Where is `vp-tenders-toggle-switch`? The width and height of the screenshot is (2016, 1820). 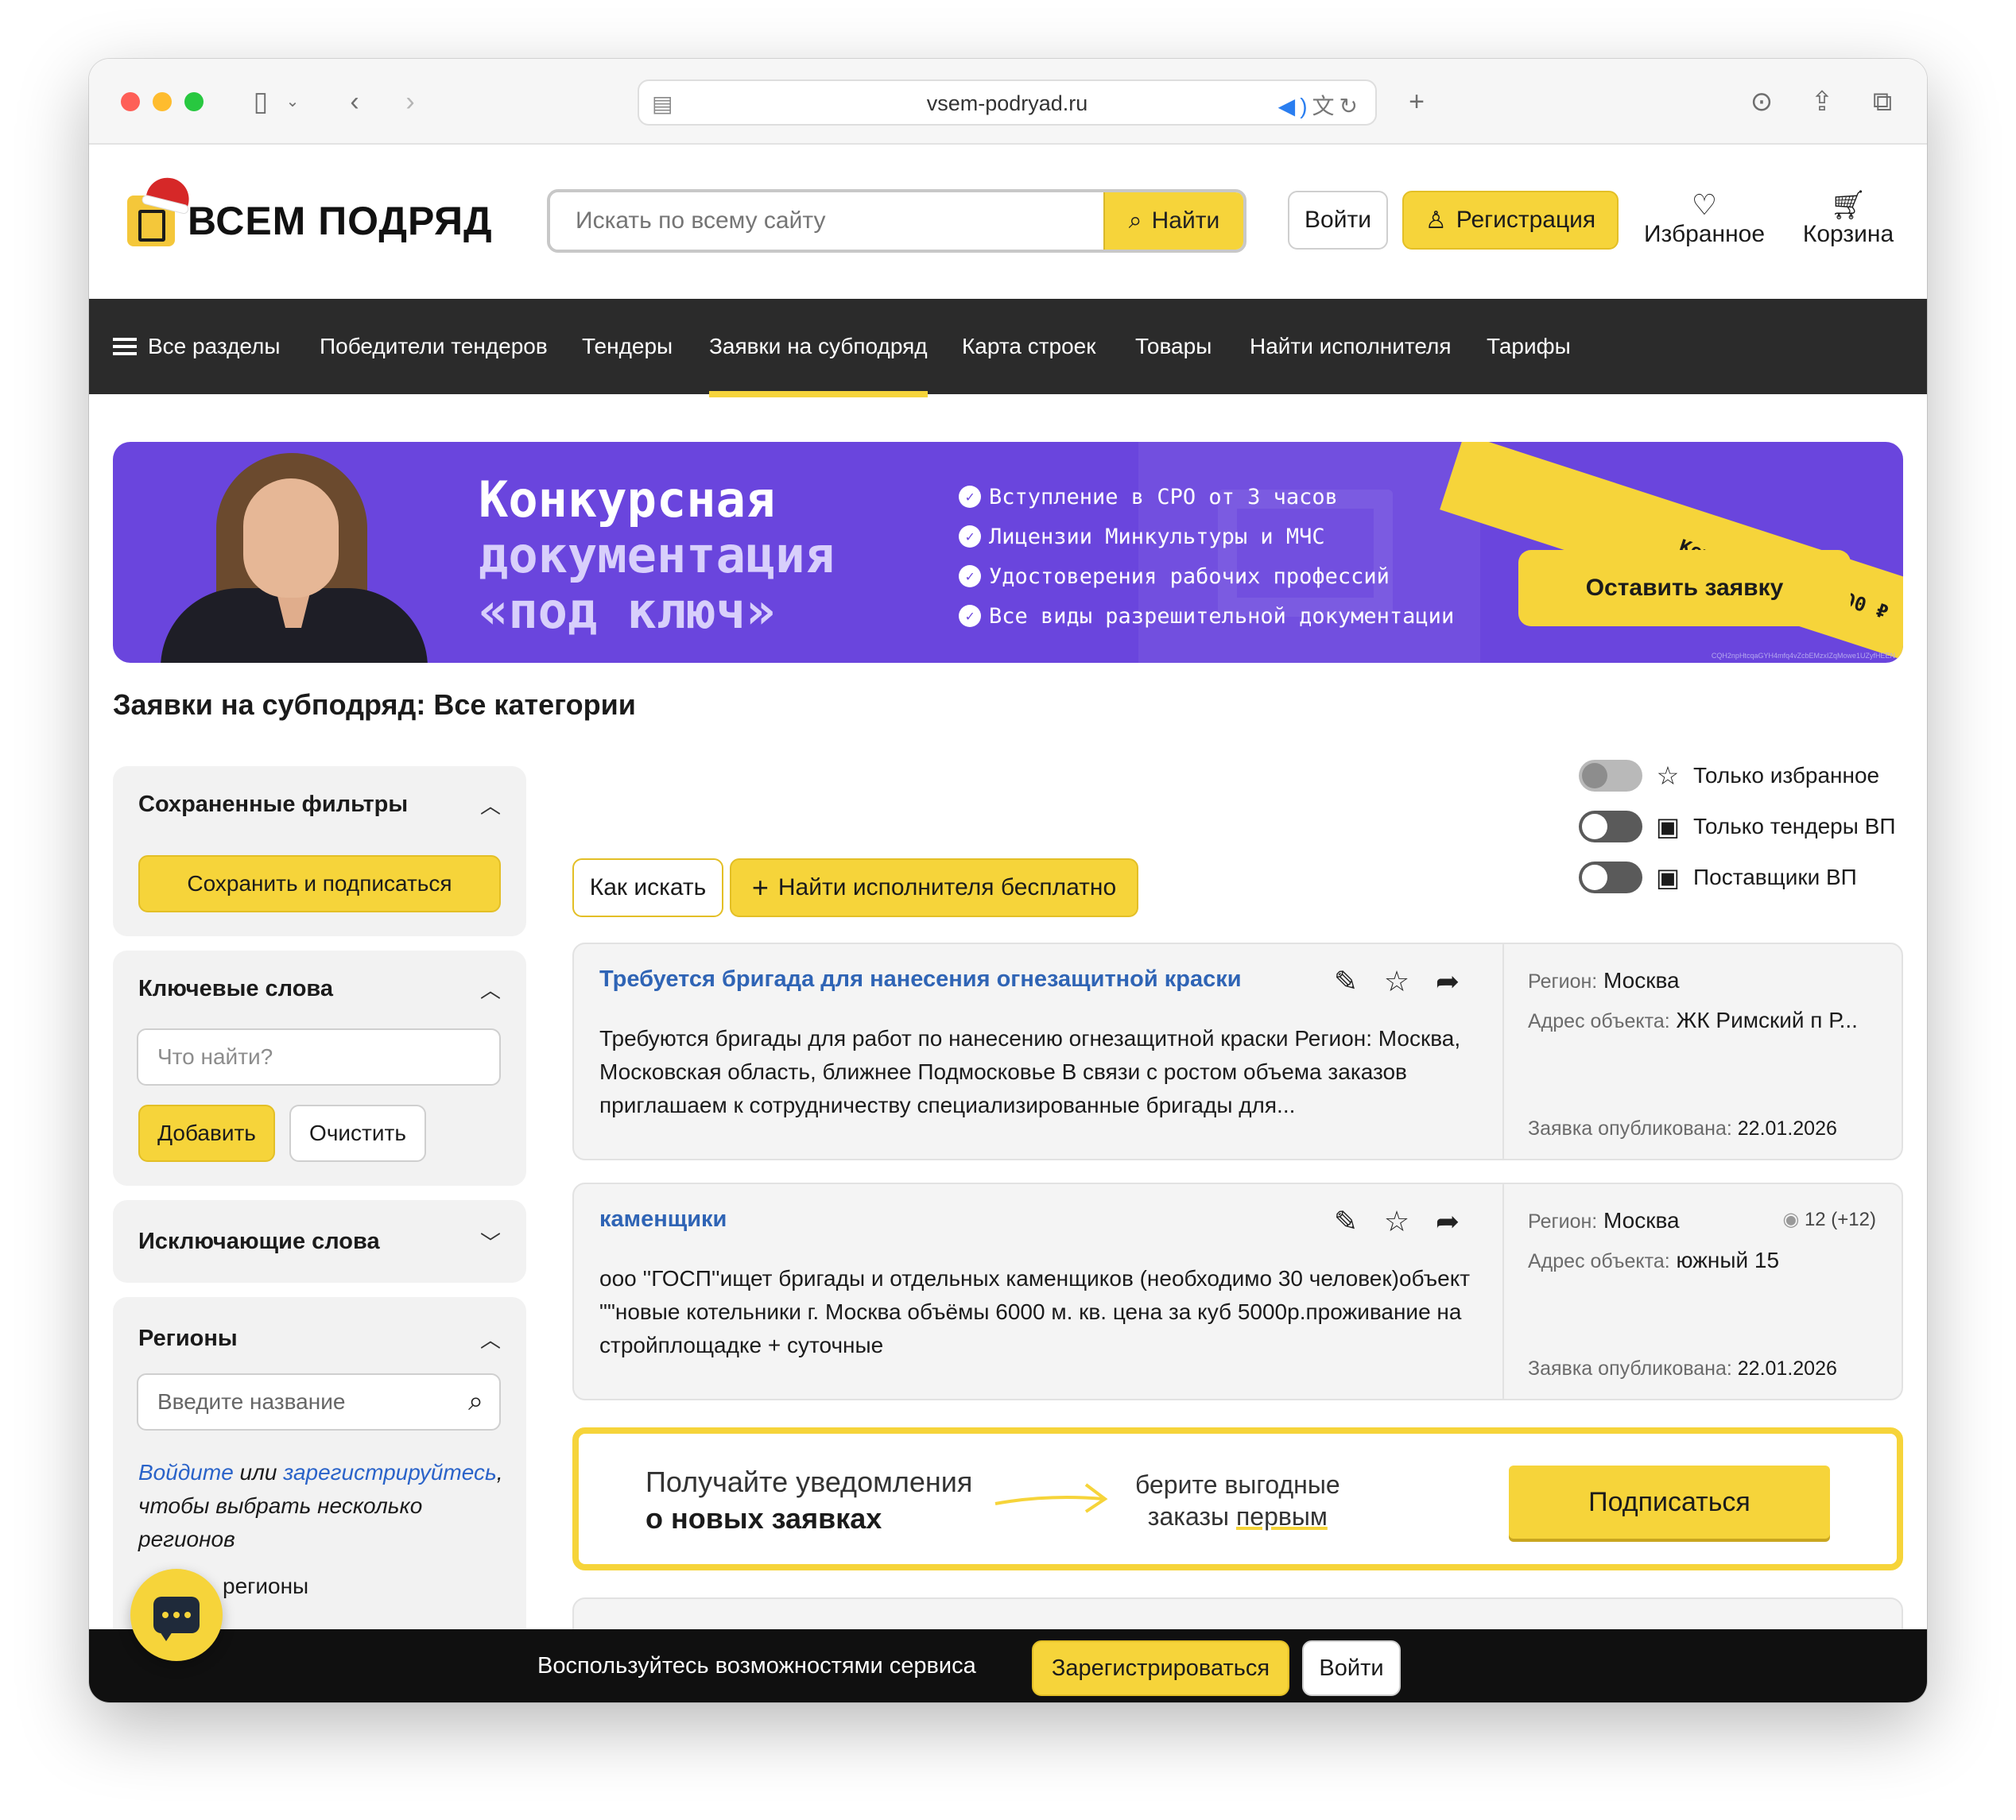
vp-tenders-toggle-switch is located at coordinates (1610, 826).